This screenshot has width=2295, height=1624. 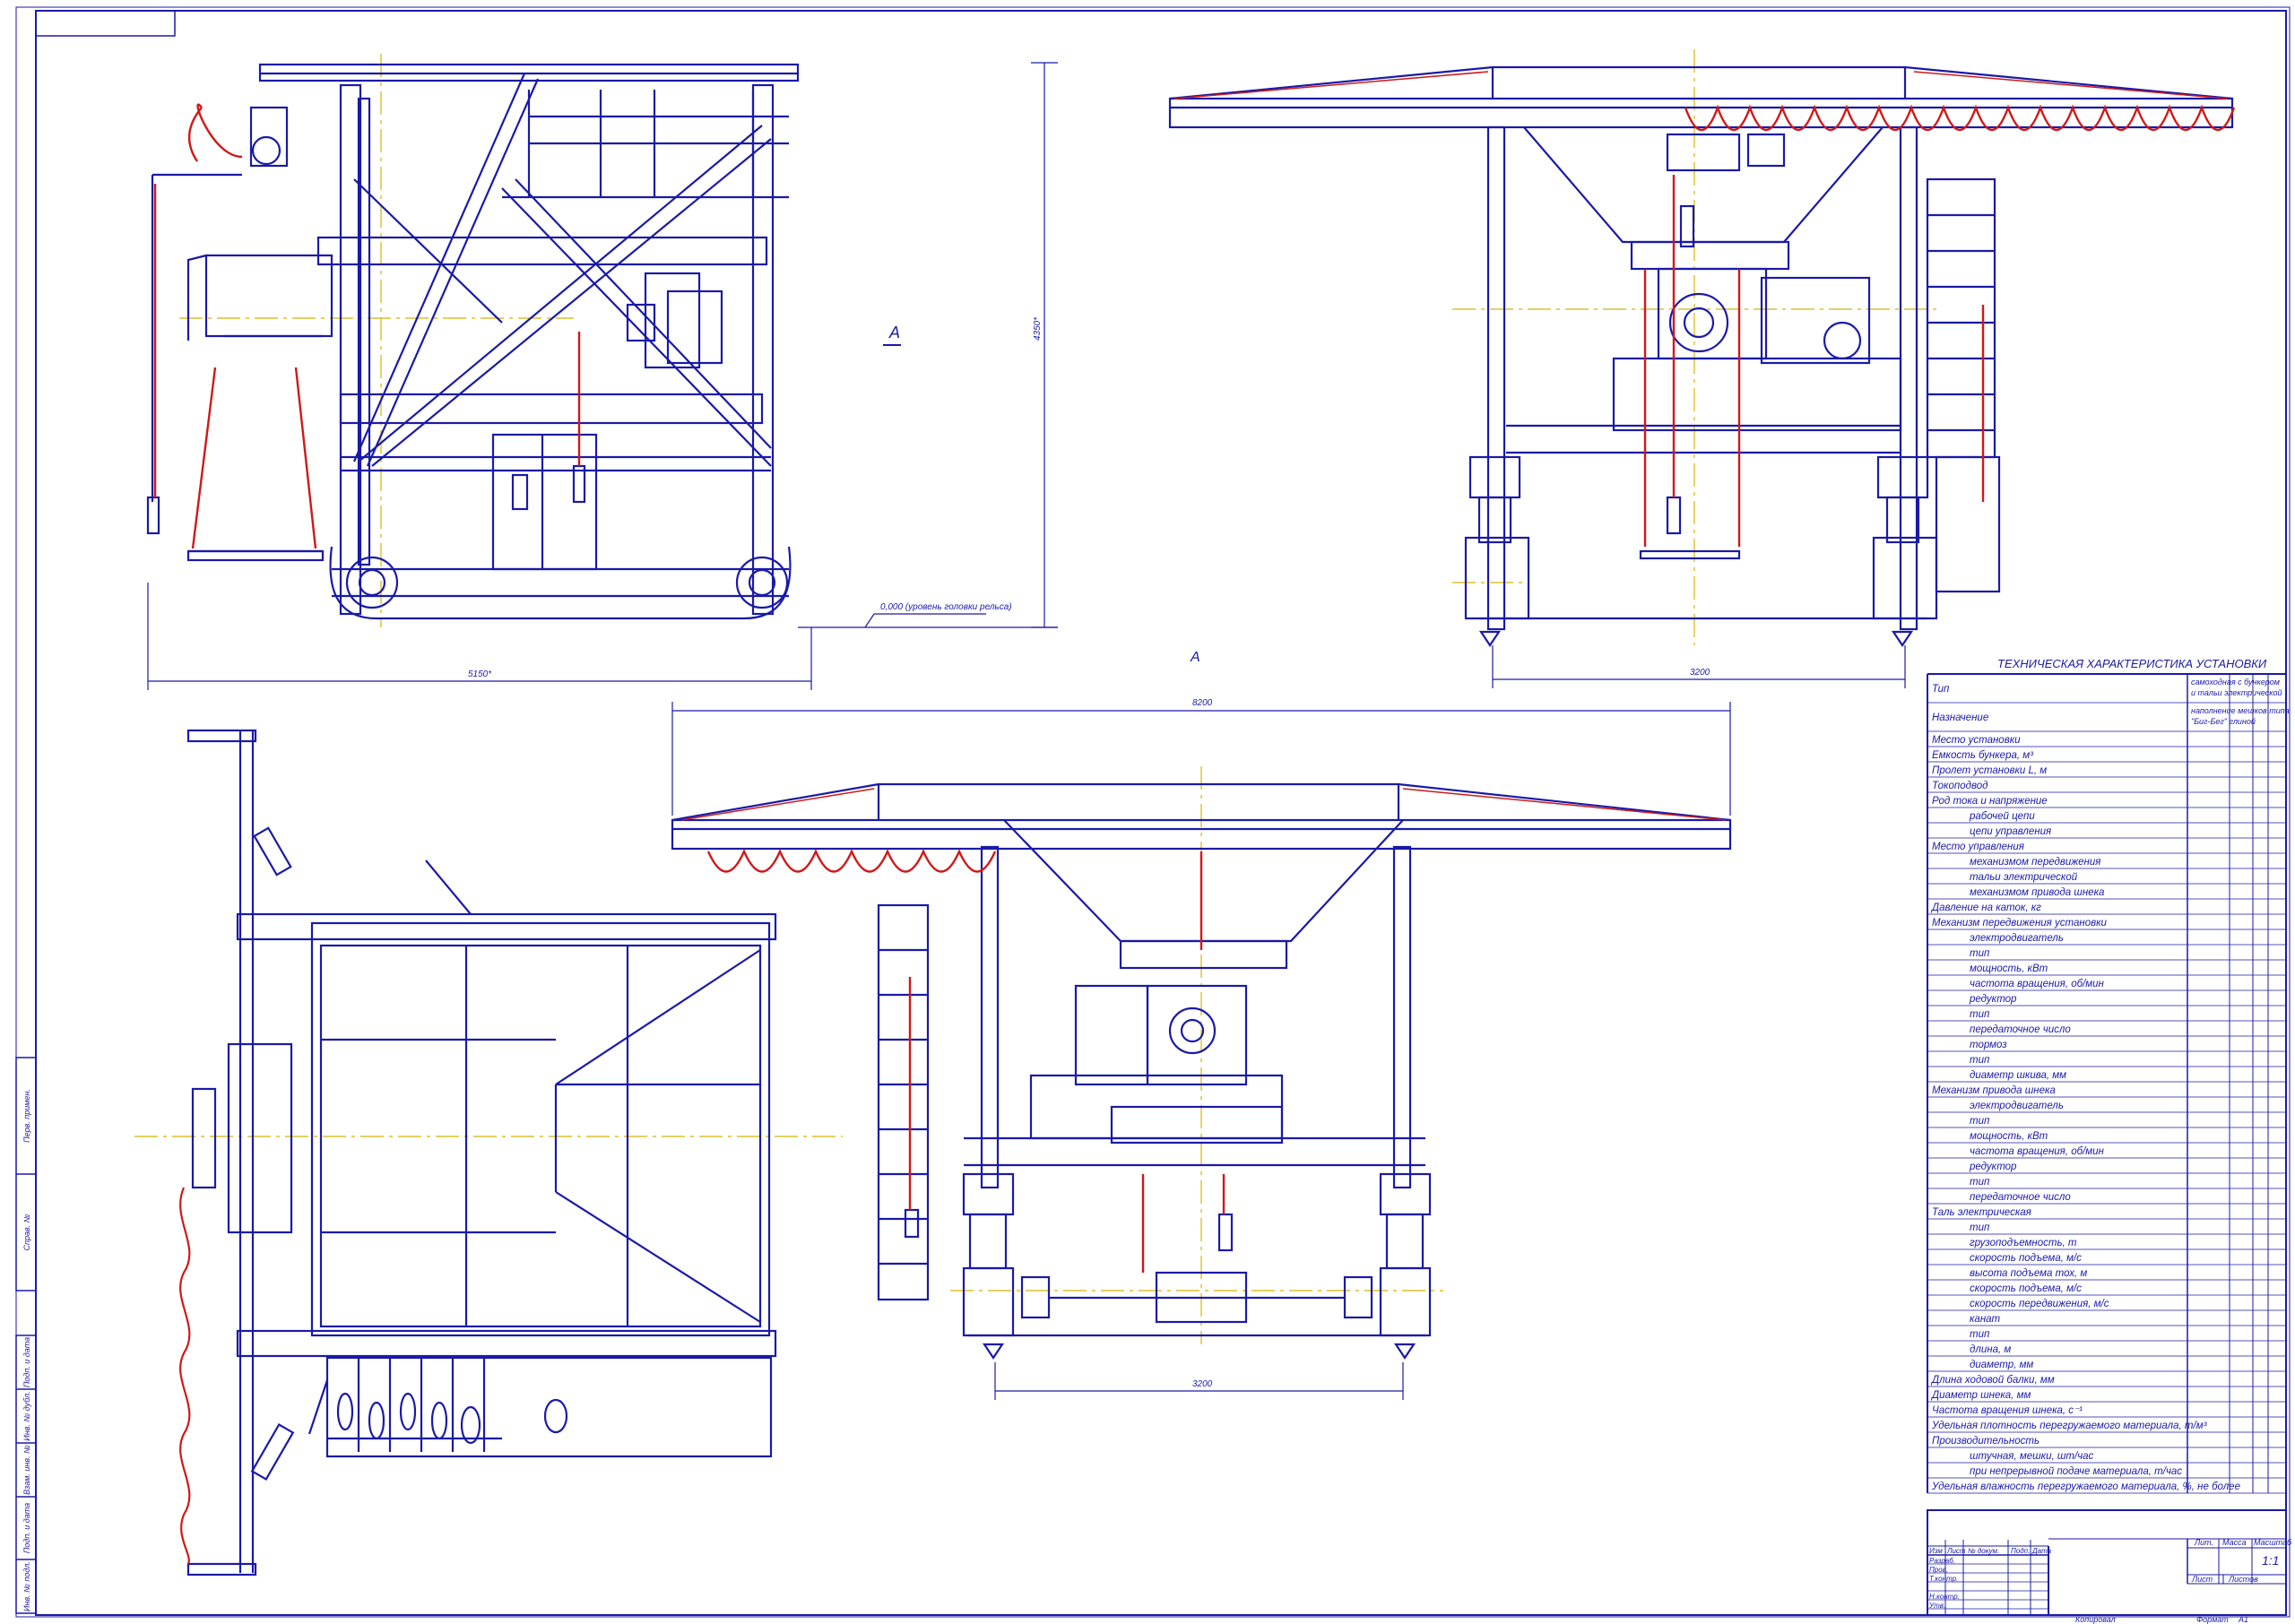 I want to click on spec-row-label: механизмом передвижения, so click(x=2035, y=862).